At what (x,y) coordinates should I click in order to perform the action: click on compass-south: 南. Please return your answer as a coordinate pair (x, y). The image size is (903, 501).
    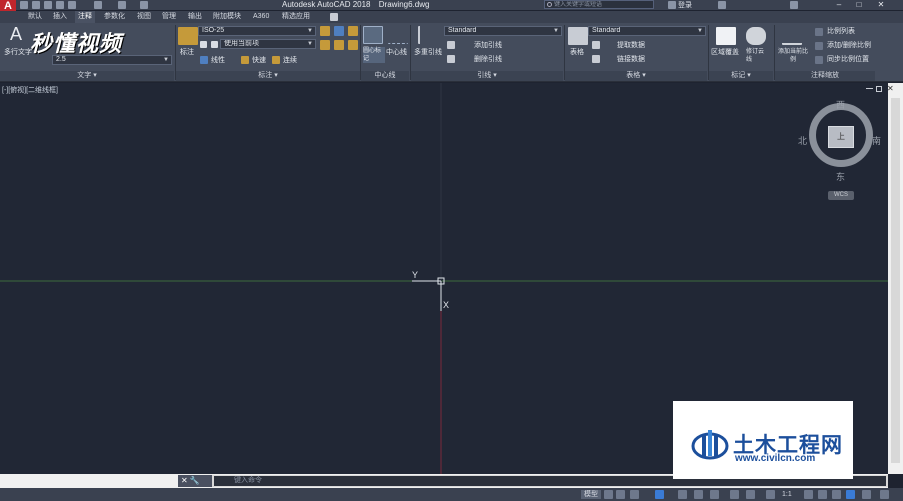
    Looking at the image, I should click on (876, 140).